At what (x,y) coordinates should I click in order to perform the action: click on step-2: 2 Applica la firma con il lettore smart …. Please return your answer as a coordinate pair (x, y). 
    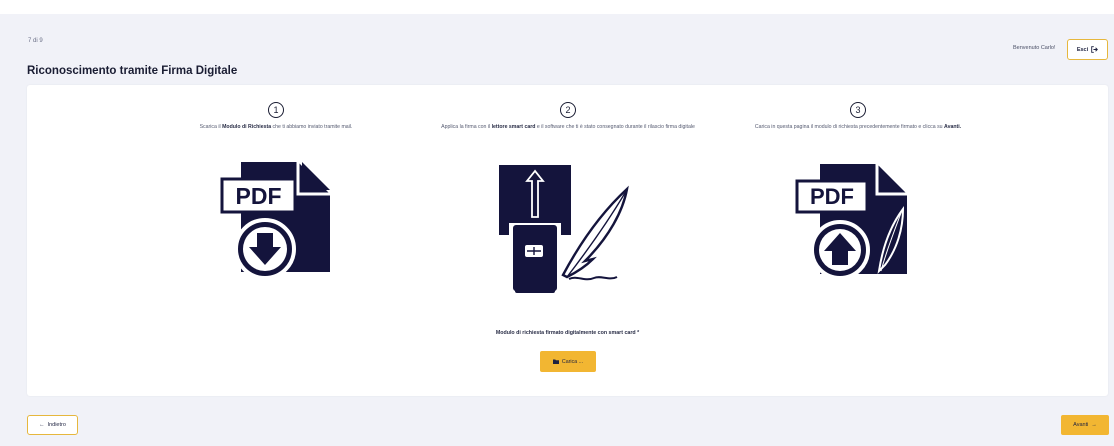
    Looking at the image, I should click on (568, 116).